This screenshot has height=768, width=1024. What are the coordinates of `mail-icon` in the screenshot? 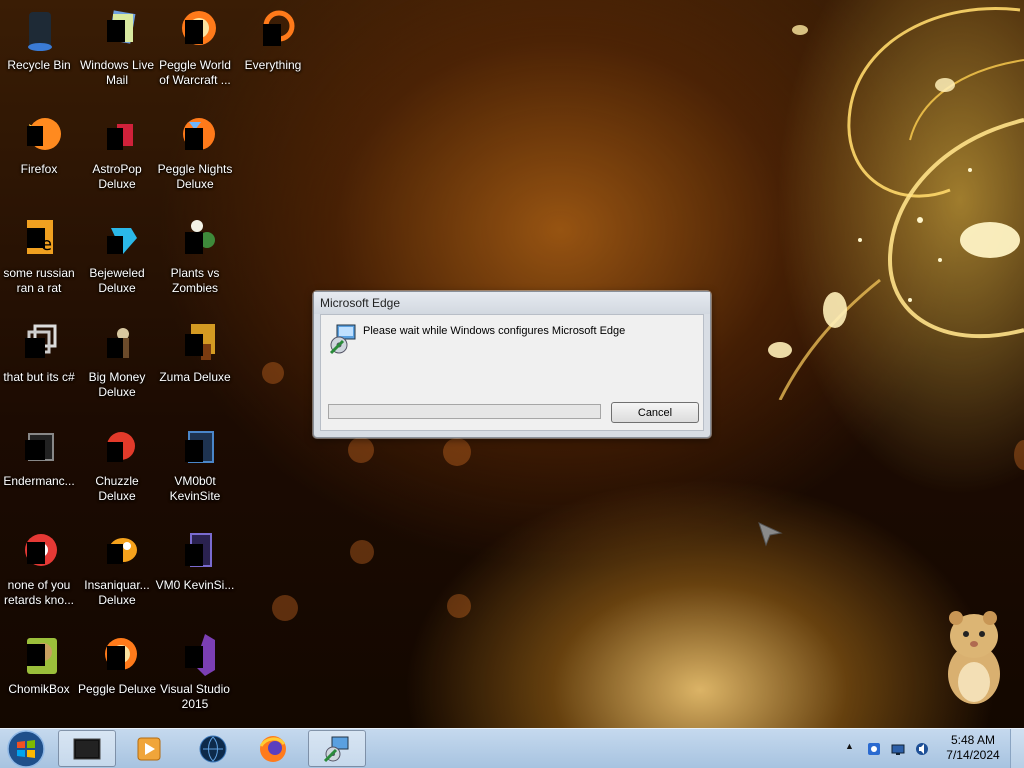 It's located at (117, 30).